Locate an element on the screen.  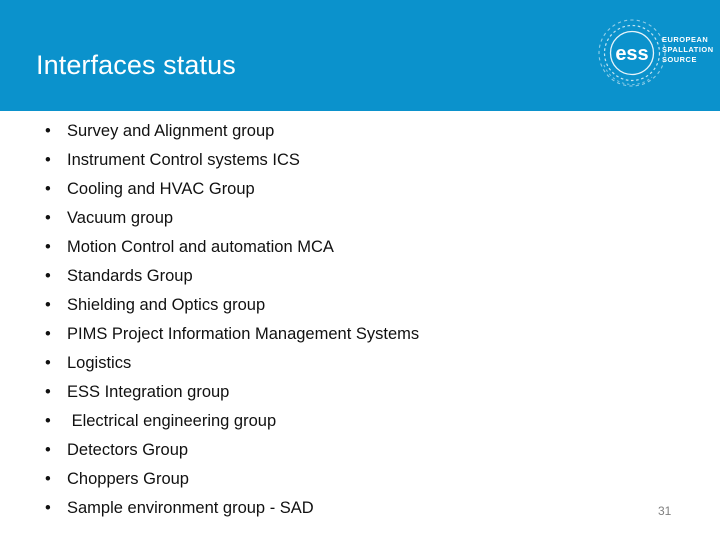
list-item: • Cooling and HVAC Group is located at coordinates (360, 189).